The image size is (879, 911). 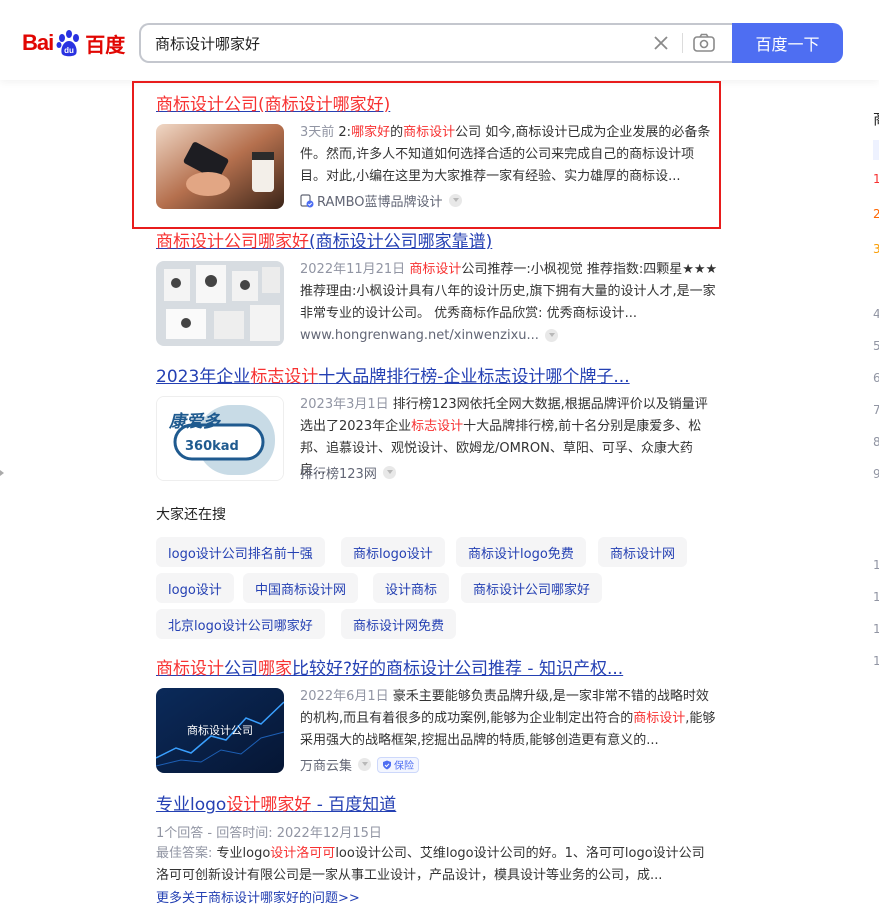 What do you see at coordinates (426, 155) in the screenshot?
I see `highlight-box` at bounding box center [426, 155].